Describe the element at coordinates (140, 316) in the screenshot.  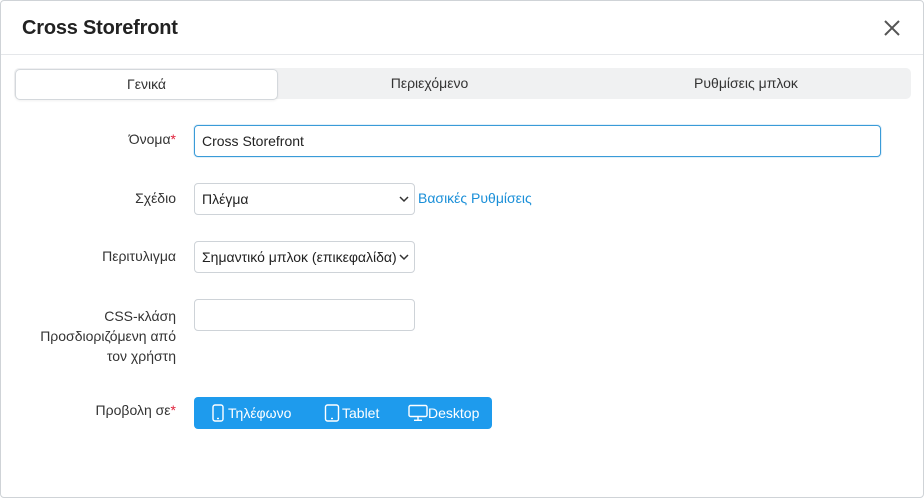
I see `css-class-label-line: CSS-κλάση` at that location.